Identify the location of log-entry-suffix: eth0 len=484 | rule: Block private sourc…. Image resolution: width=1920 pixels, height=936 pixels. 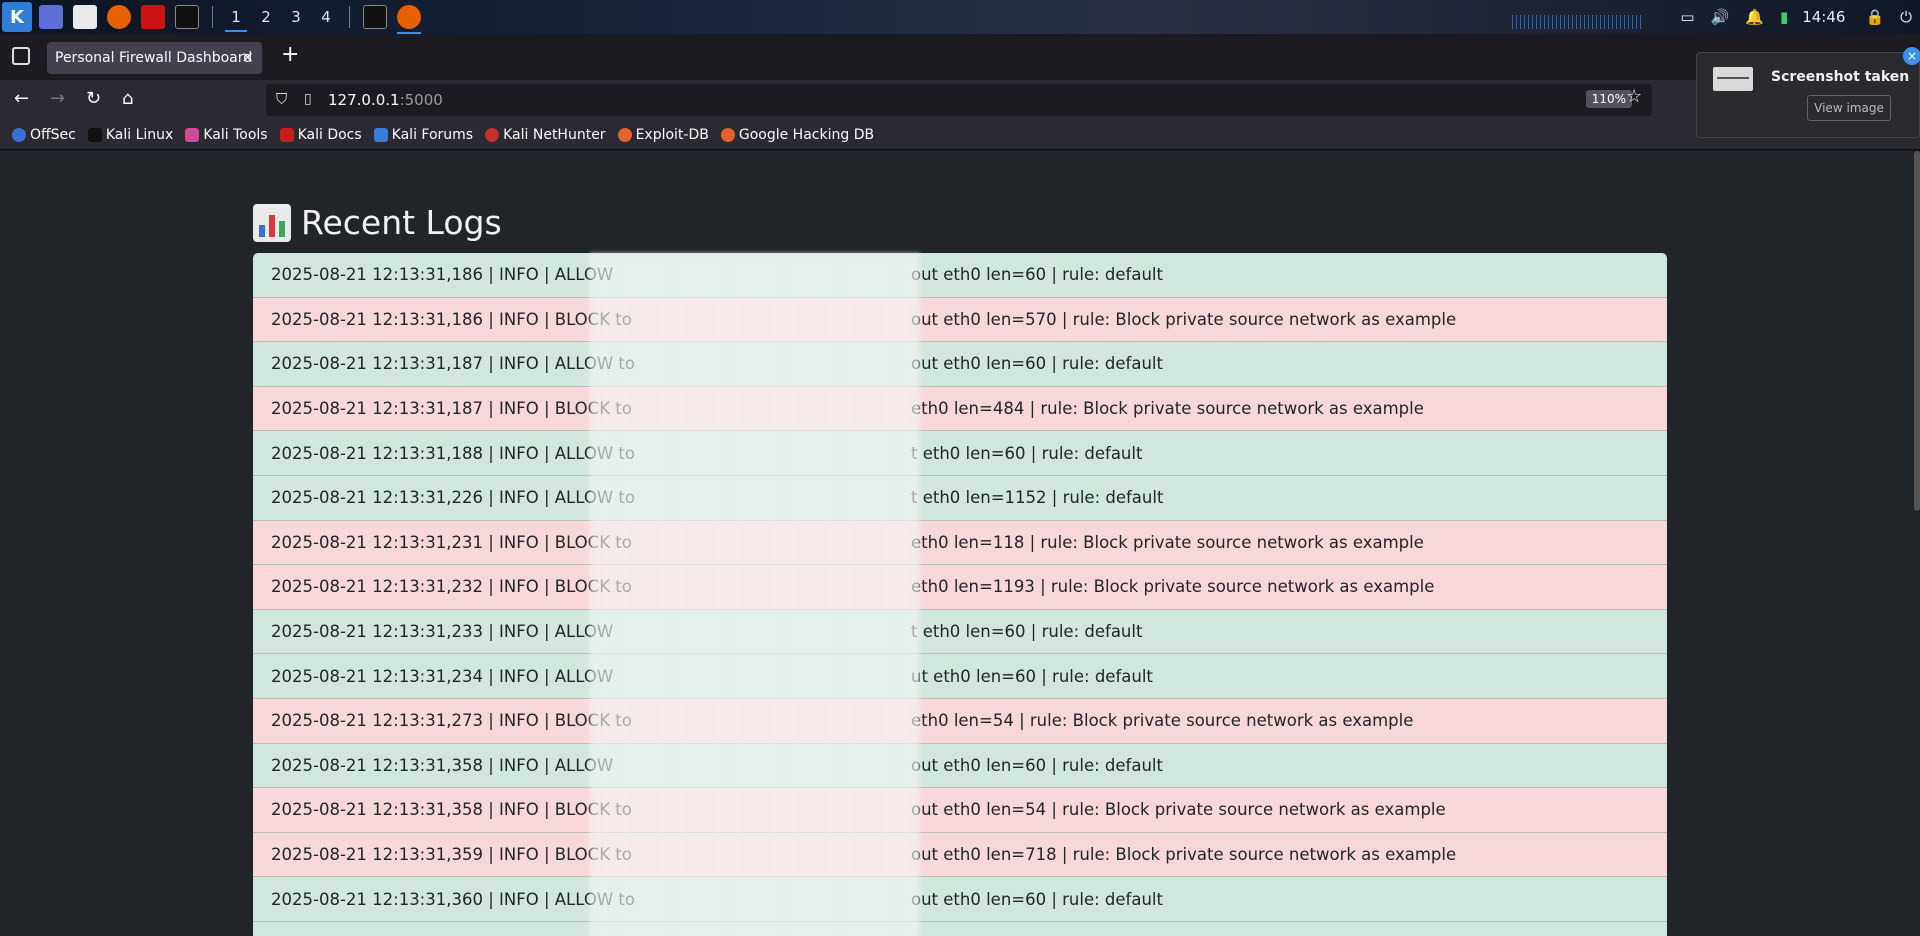
(1167, 409).